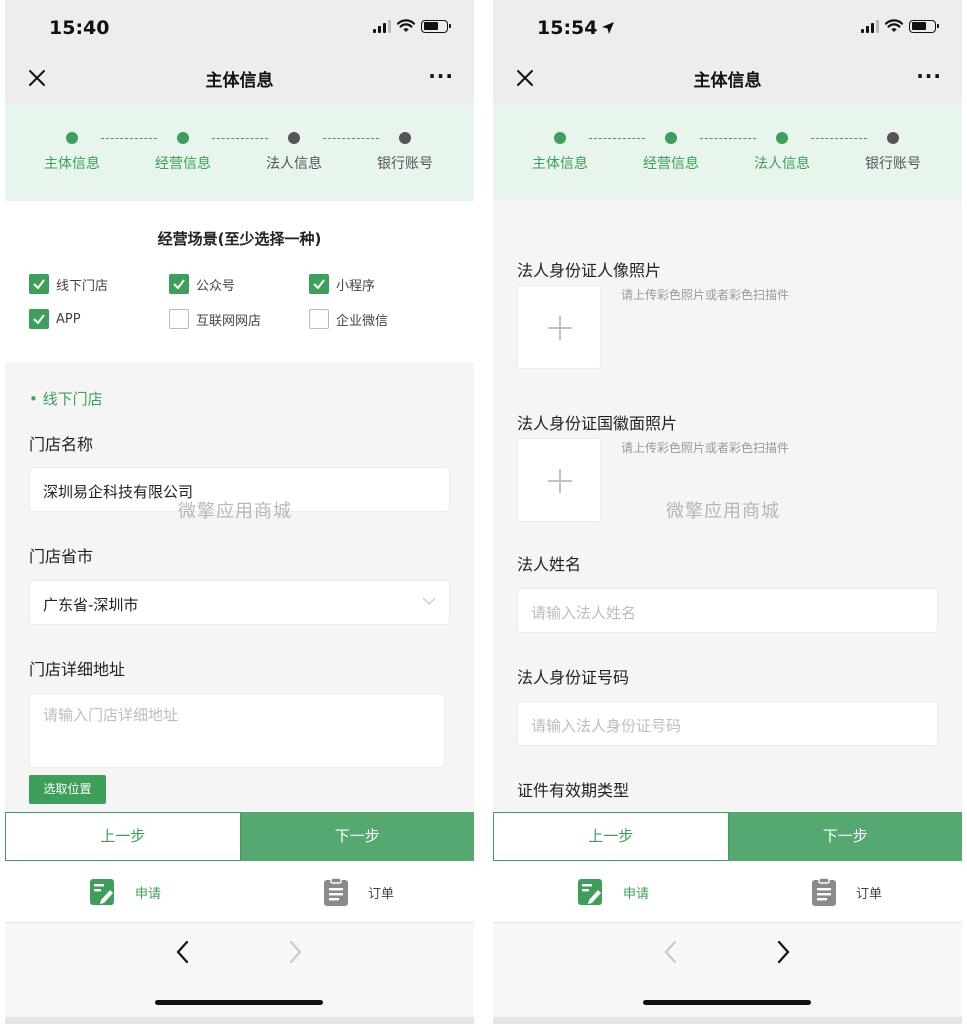 The width and height of the screenshot is (967, 1024). I want to click on id-back-label: 法人身份证国徽面照片, so click(597, 423).